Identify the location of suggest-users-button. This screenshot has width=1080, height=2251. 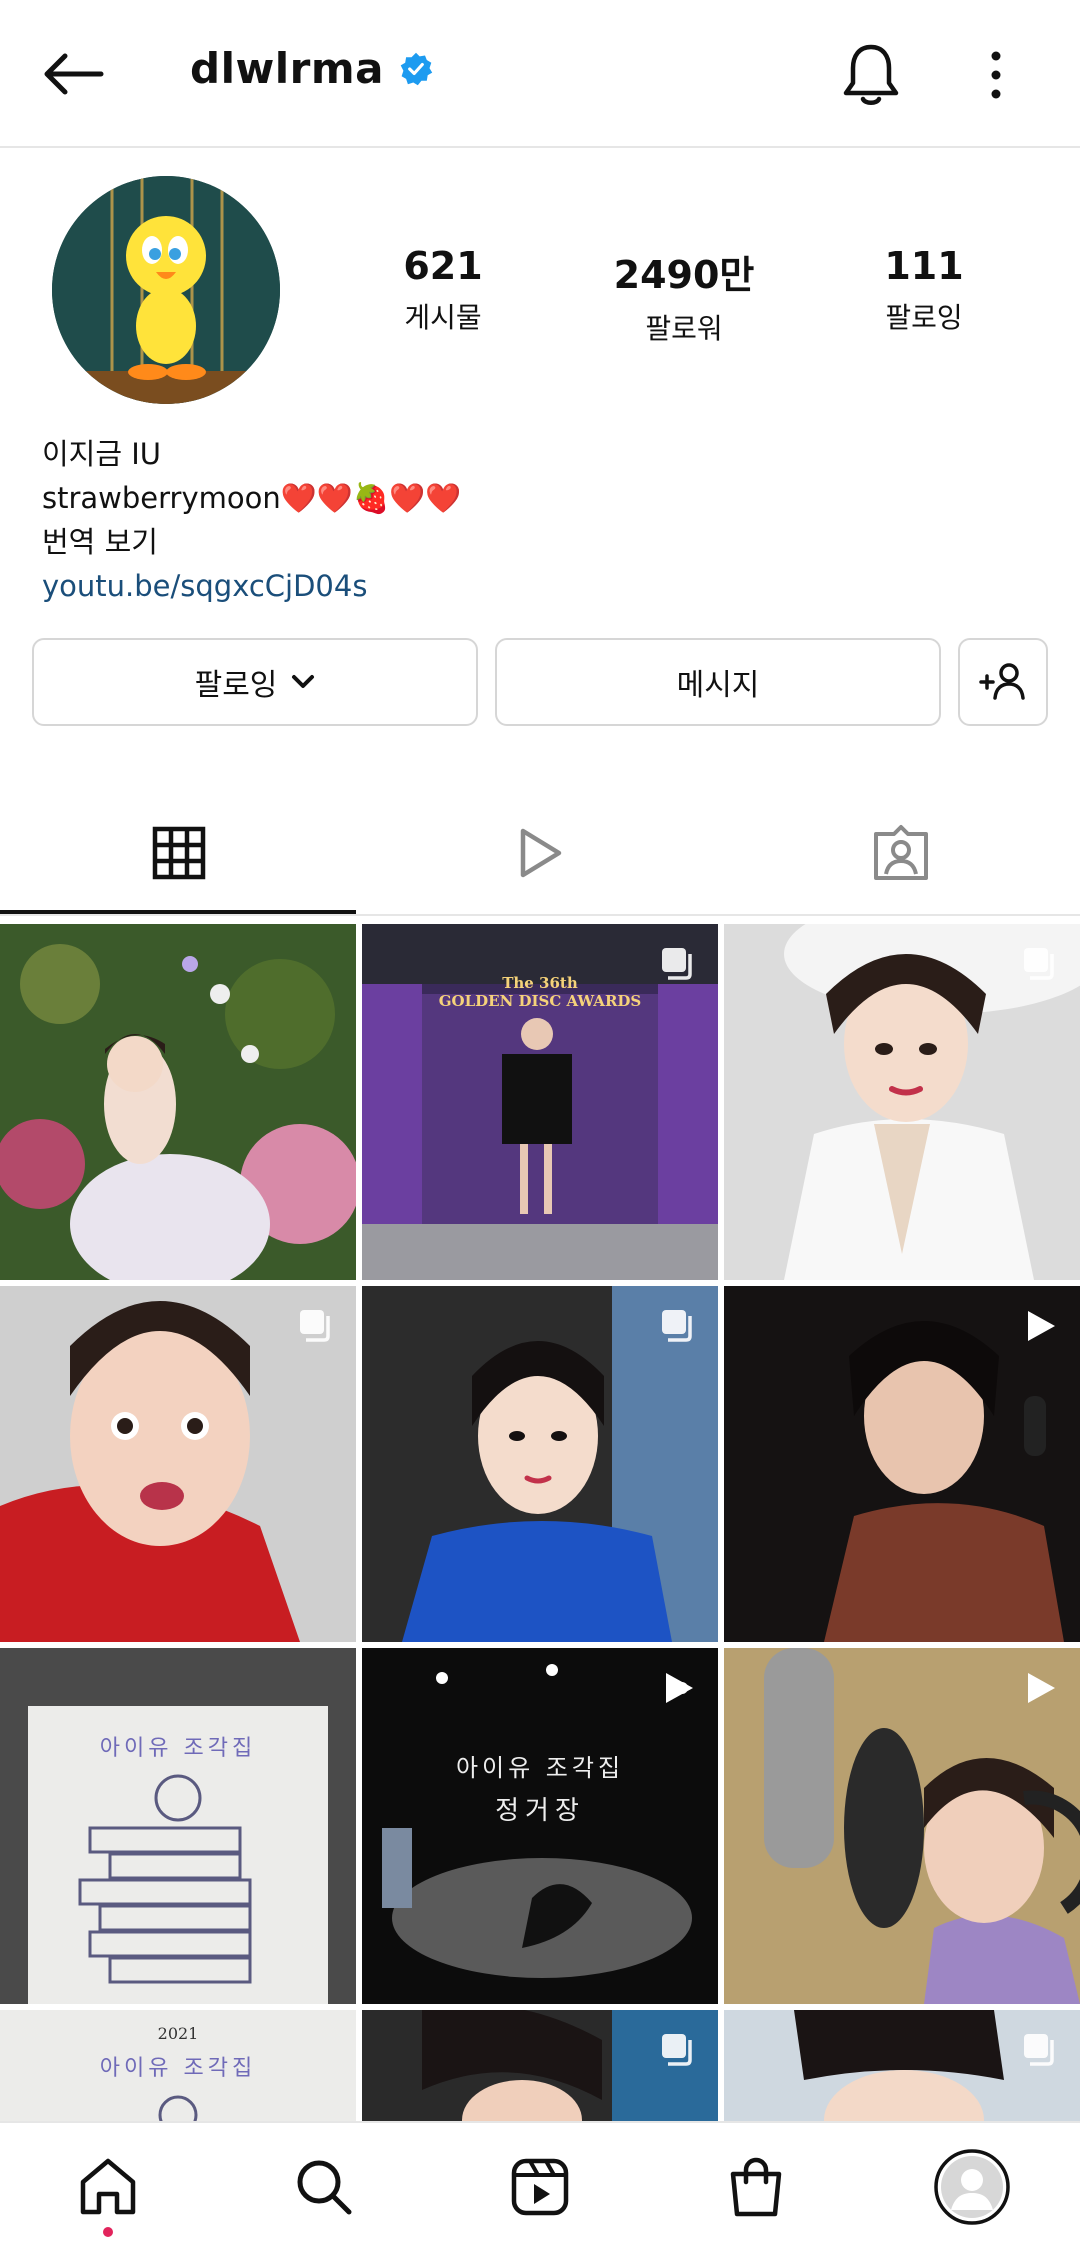
(1003, 682).